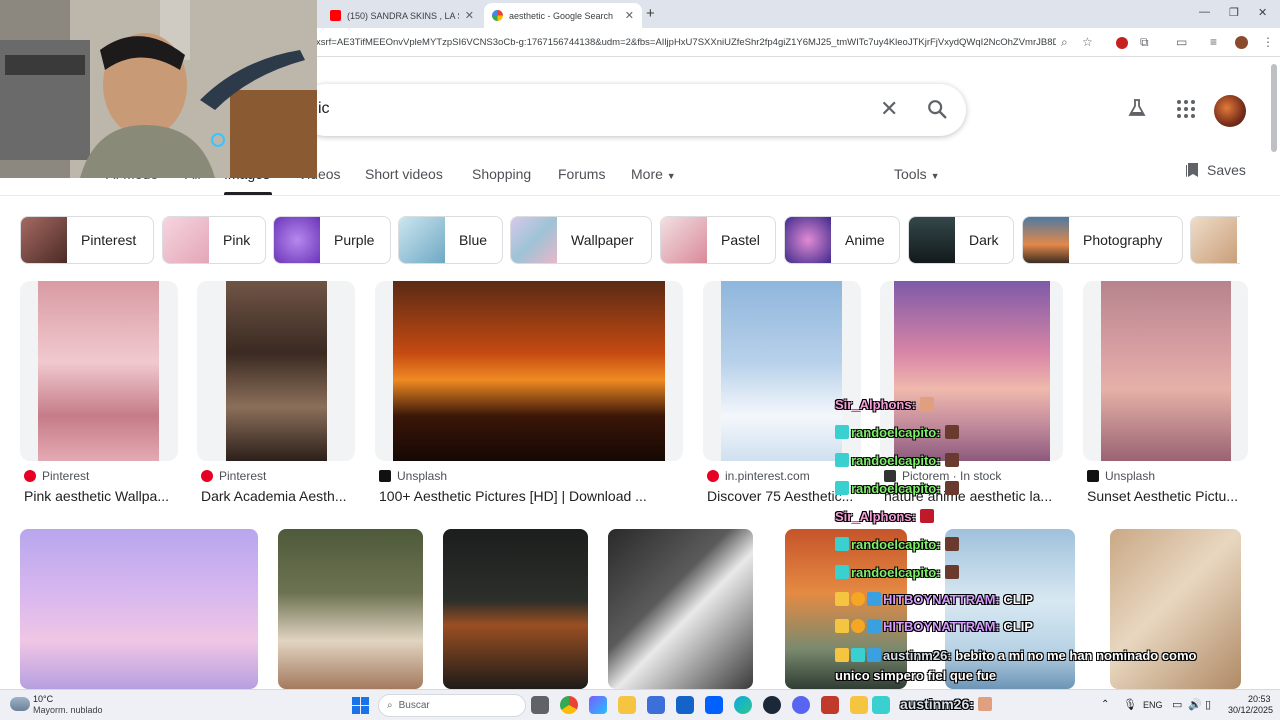 The width and height of the screenshot is (1280, 720). What do you see at coordinates (743, 705) in the screenshot?
I see `edge-icon` at bounding box center [743, 705].